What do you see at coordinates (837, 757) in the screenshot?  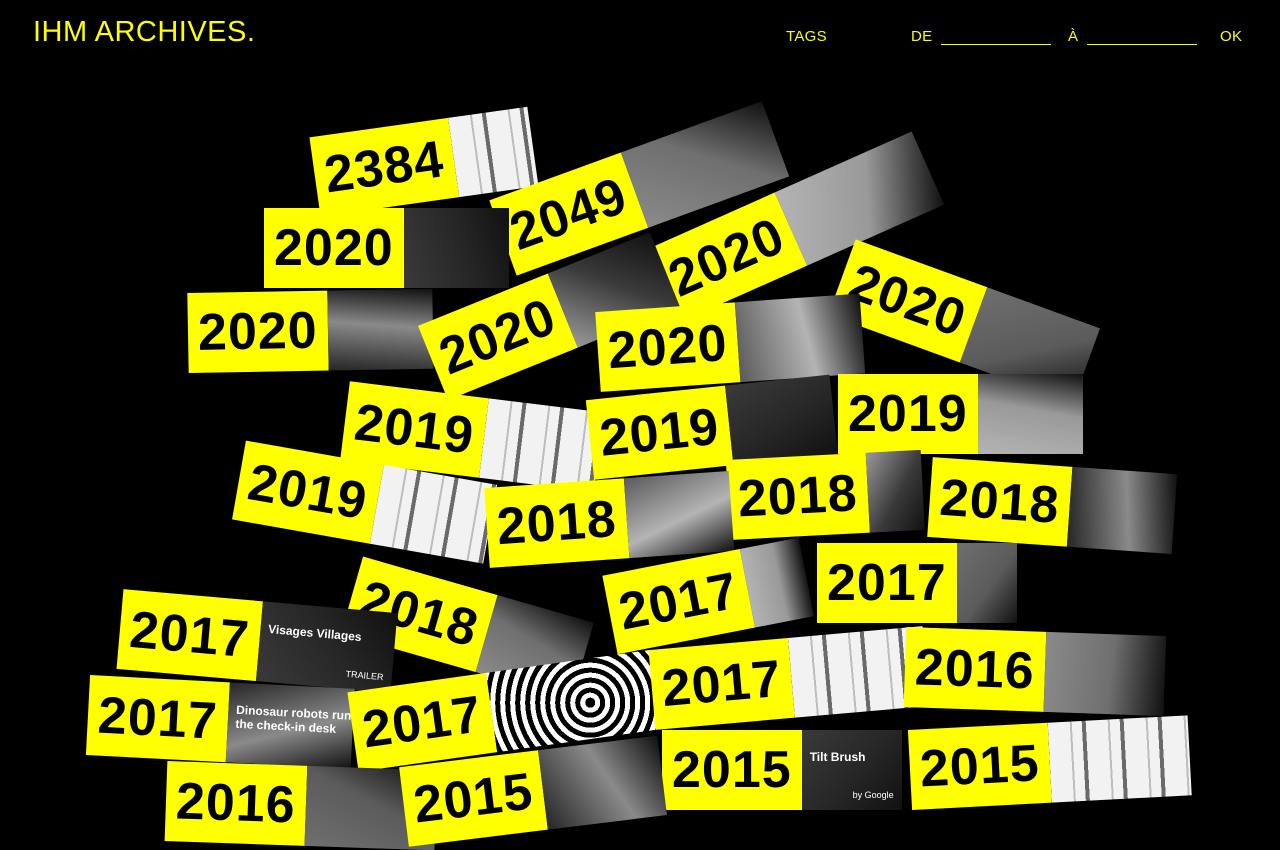 I see `thumbnail-caption: Tilt Brush` at bounding box center [837, 757].